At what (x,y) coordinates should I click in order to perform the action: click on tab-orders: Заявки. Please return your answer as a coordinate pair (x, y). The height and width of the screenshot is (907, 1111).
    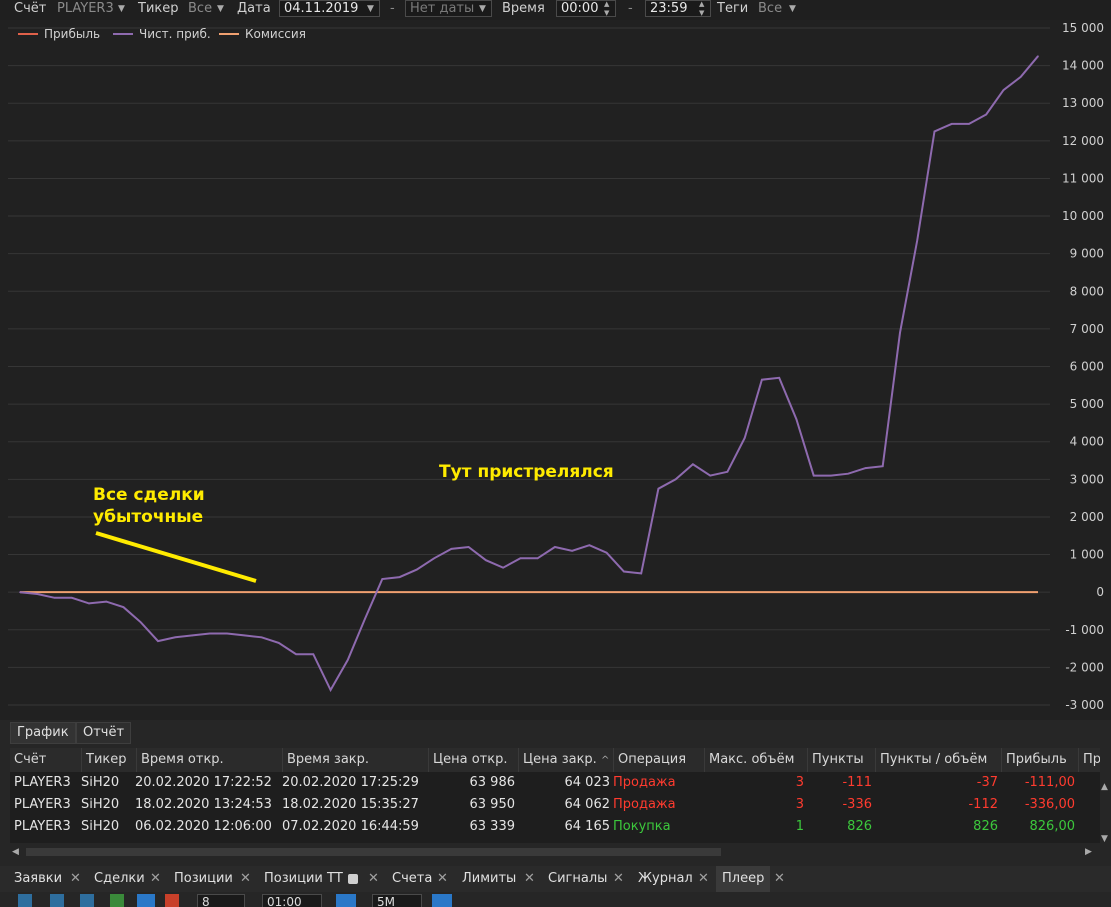
    Looking at the image, I should click on (38, 879).